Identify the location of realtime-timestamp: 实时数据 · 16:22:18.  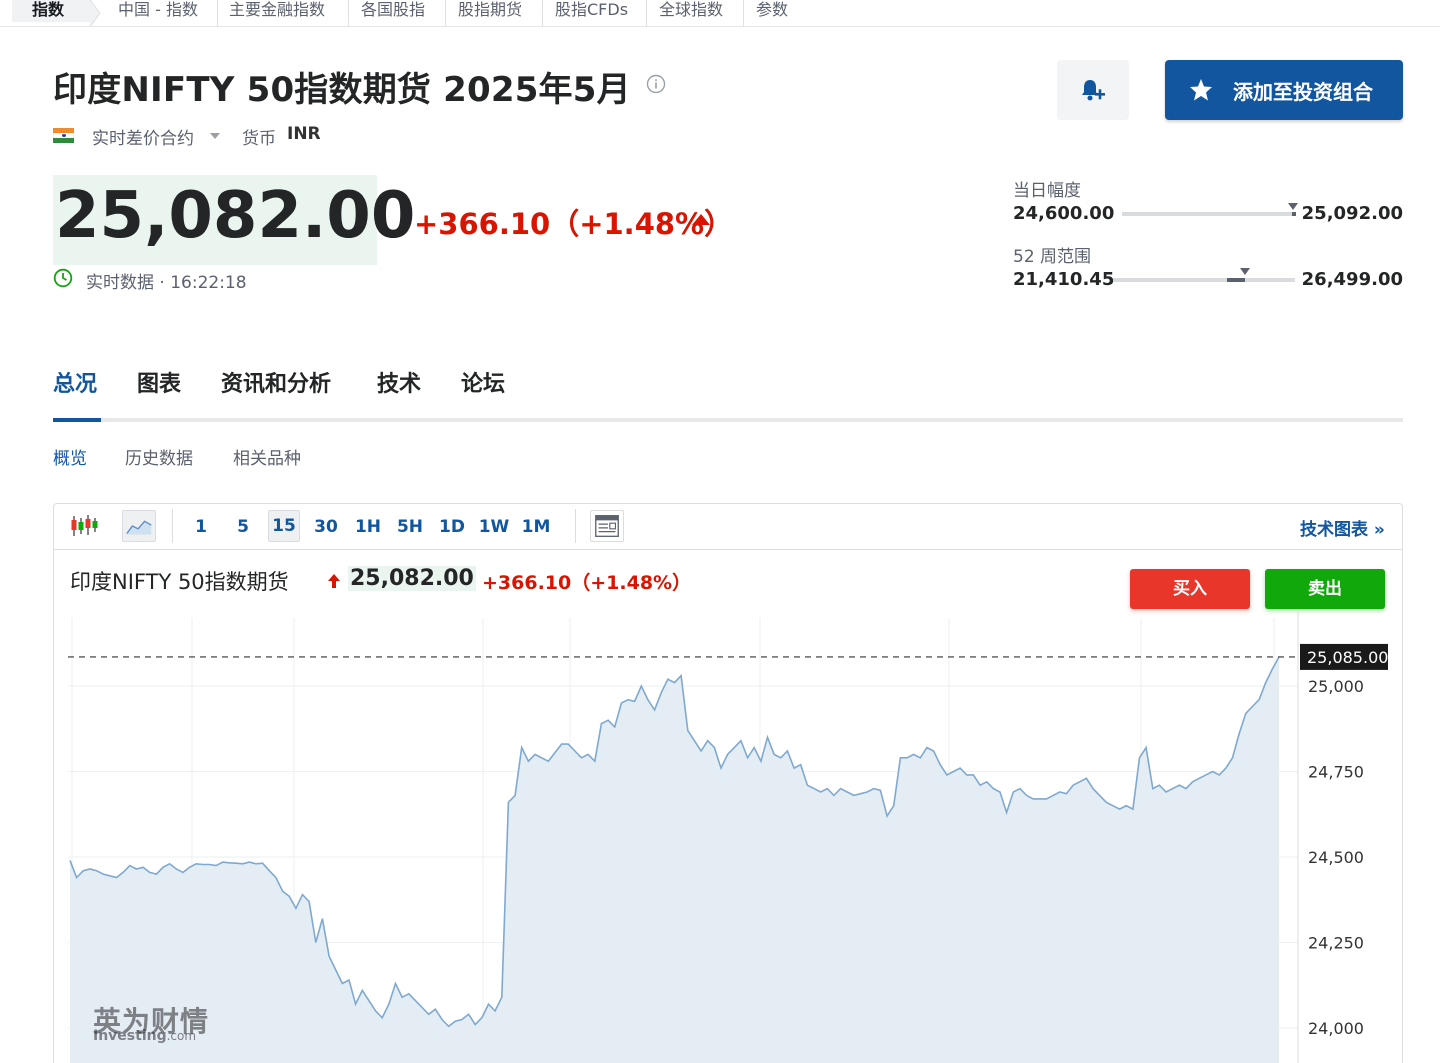
(166, 283).